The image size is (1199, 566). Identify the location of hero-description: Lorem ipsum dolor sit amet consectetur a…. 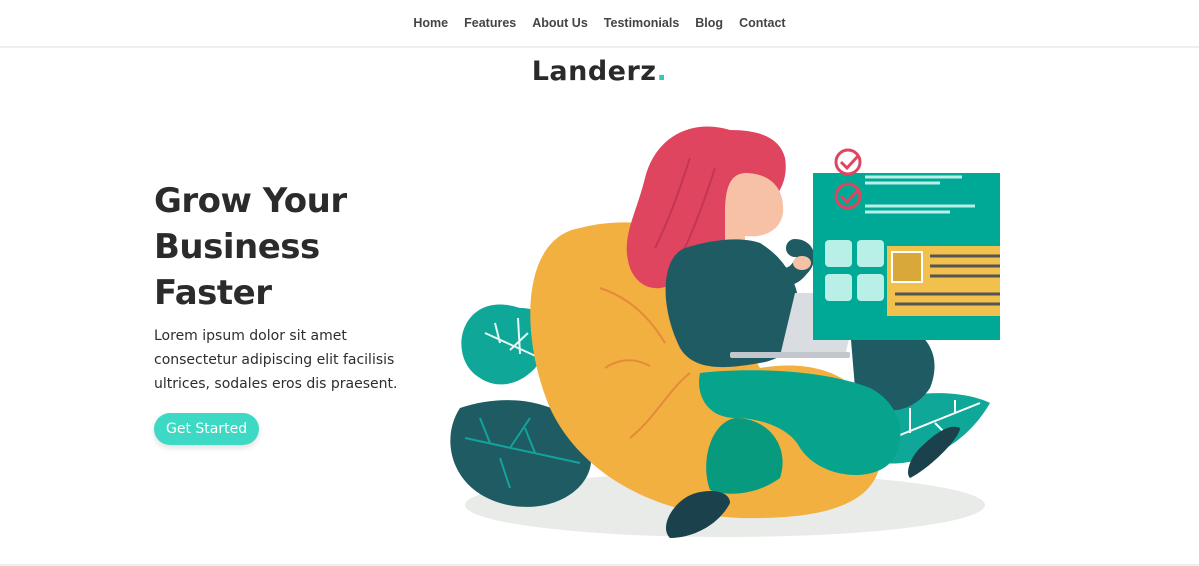
(276, 360).